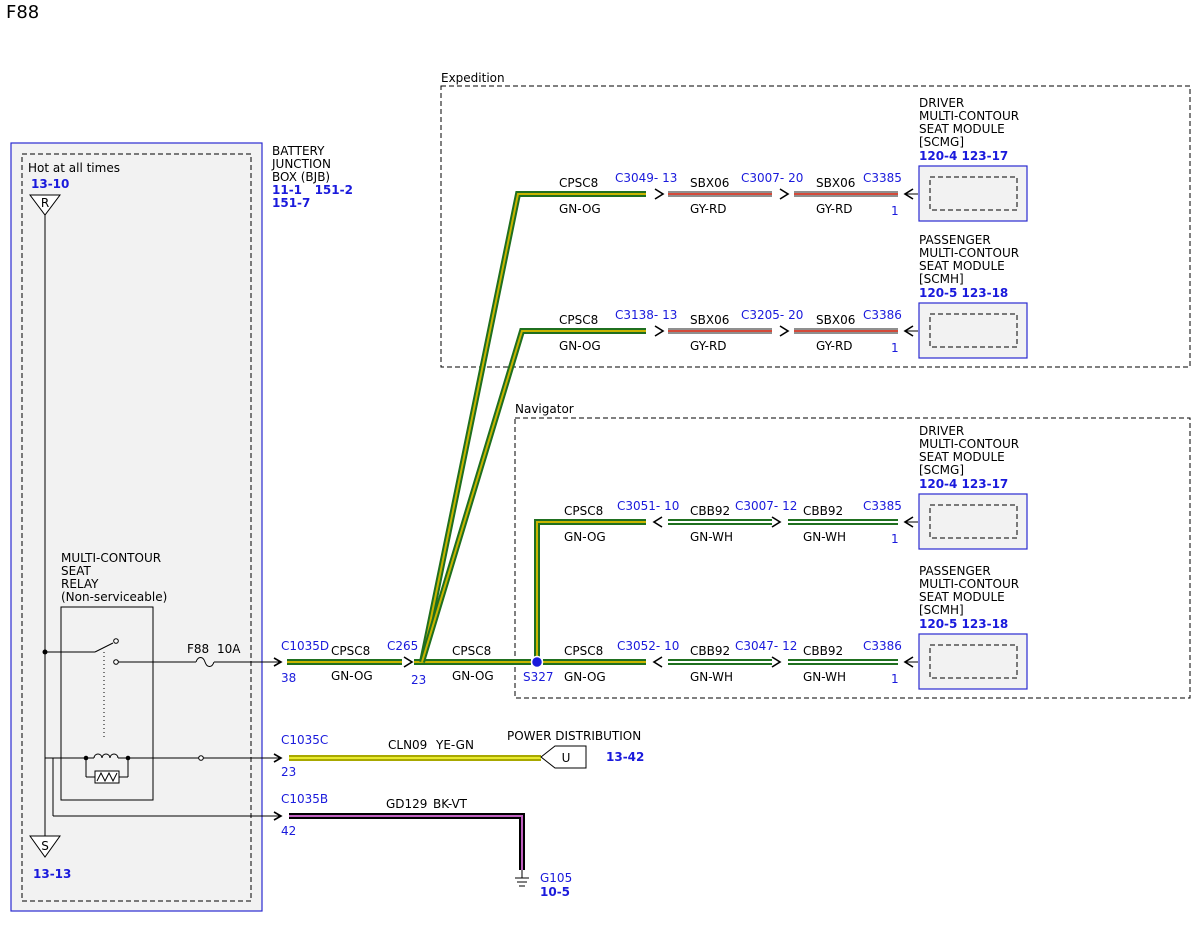 This screenshot has height=927, width=1200. I want to click on navigator-0-mid-color: GN-WH, so click(711, 537).